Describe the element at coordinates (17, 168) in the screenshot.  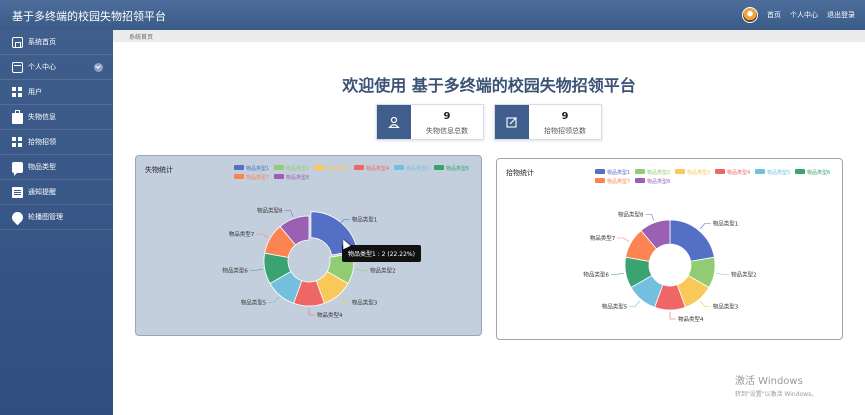
I see `chat-icon` at that location.